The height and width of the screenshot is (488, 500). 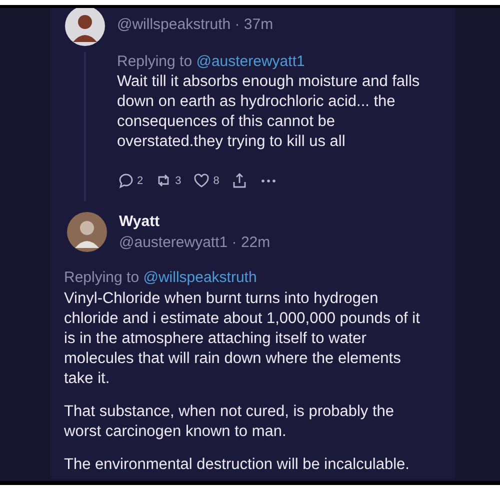 I want to click on user-name: Wyatt, so click(x=140, y=221).